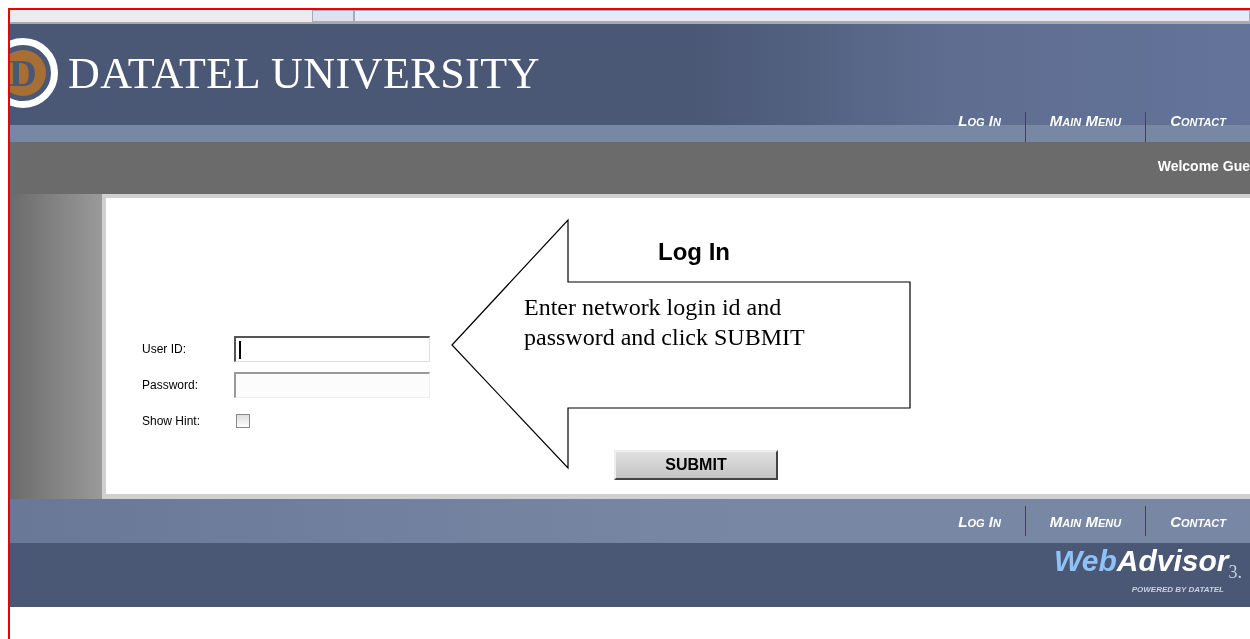  What do you see at coordinates (34, 73) in the screenshot?
I see `logo-icon: D` at bounding box center [34, 73].